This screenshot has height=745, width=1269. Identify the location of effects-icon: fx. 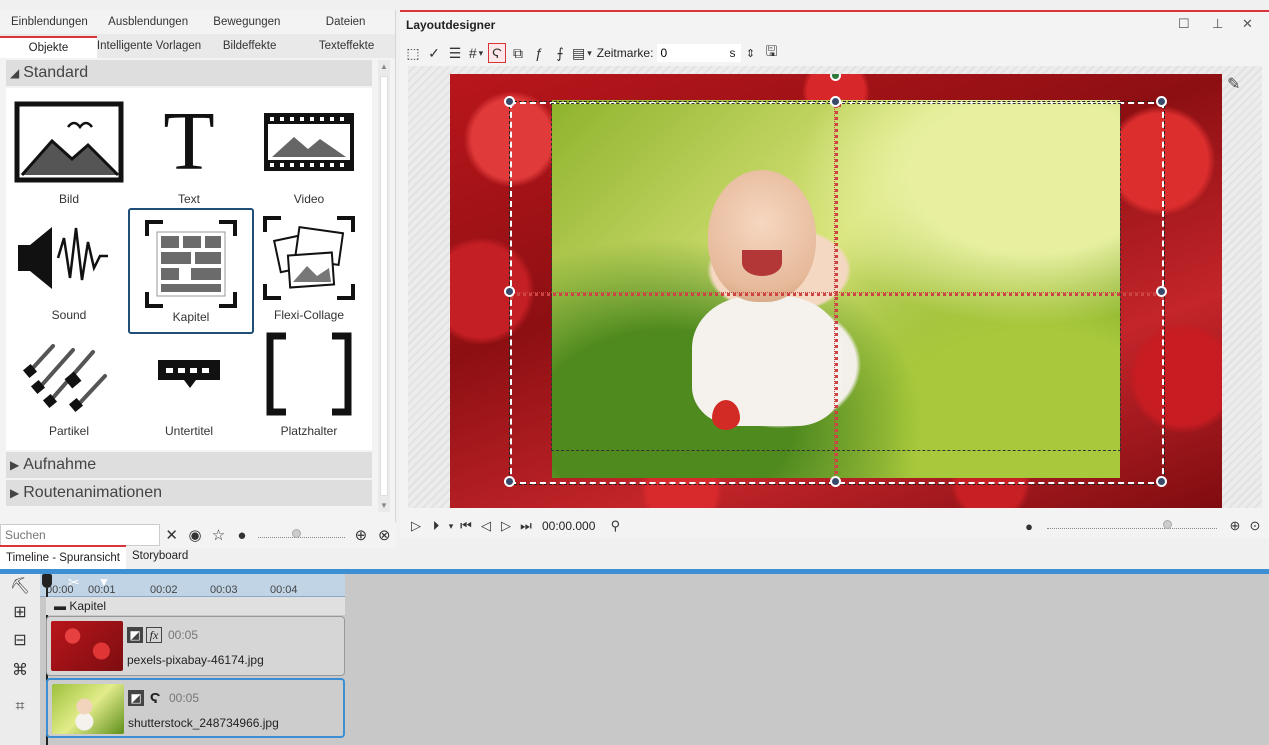
(154, 635).